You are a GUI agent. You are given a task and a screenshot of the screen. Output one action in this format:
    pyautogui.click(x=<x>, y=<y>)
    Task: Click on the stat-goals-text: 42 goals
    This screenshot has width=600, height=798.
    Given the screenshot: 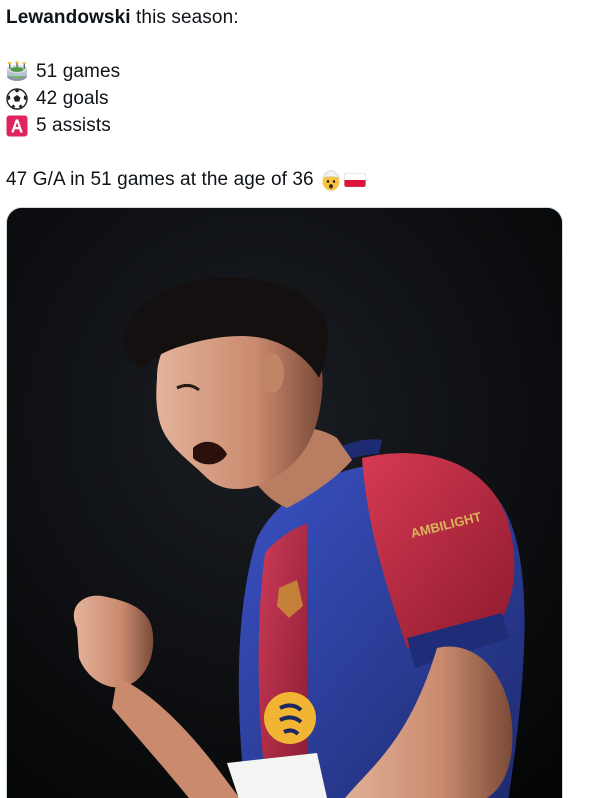 What is the action you would take?
    pyautogui.click(x=72, y=98)
    